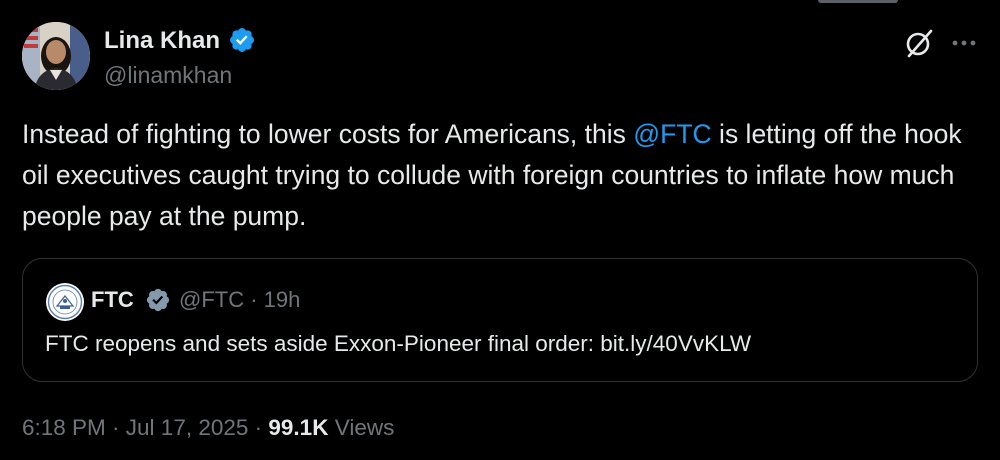 This screenshot has height=460, width=1000. I want to click on quoted-author-name: FTC, so click(112, 300).